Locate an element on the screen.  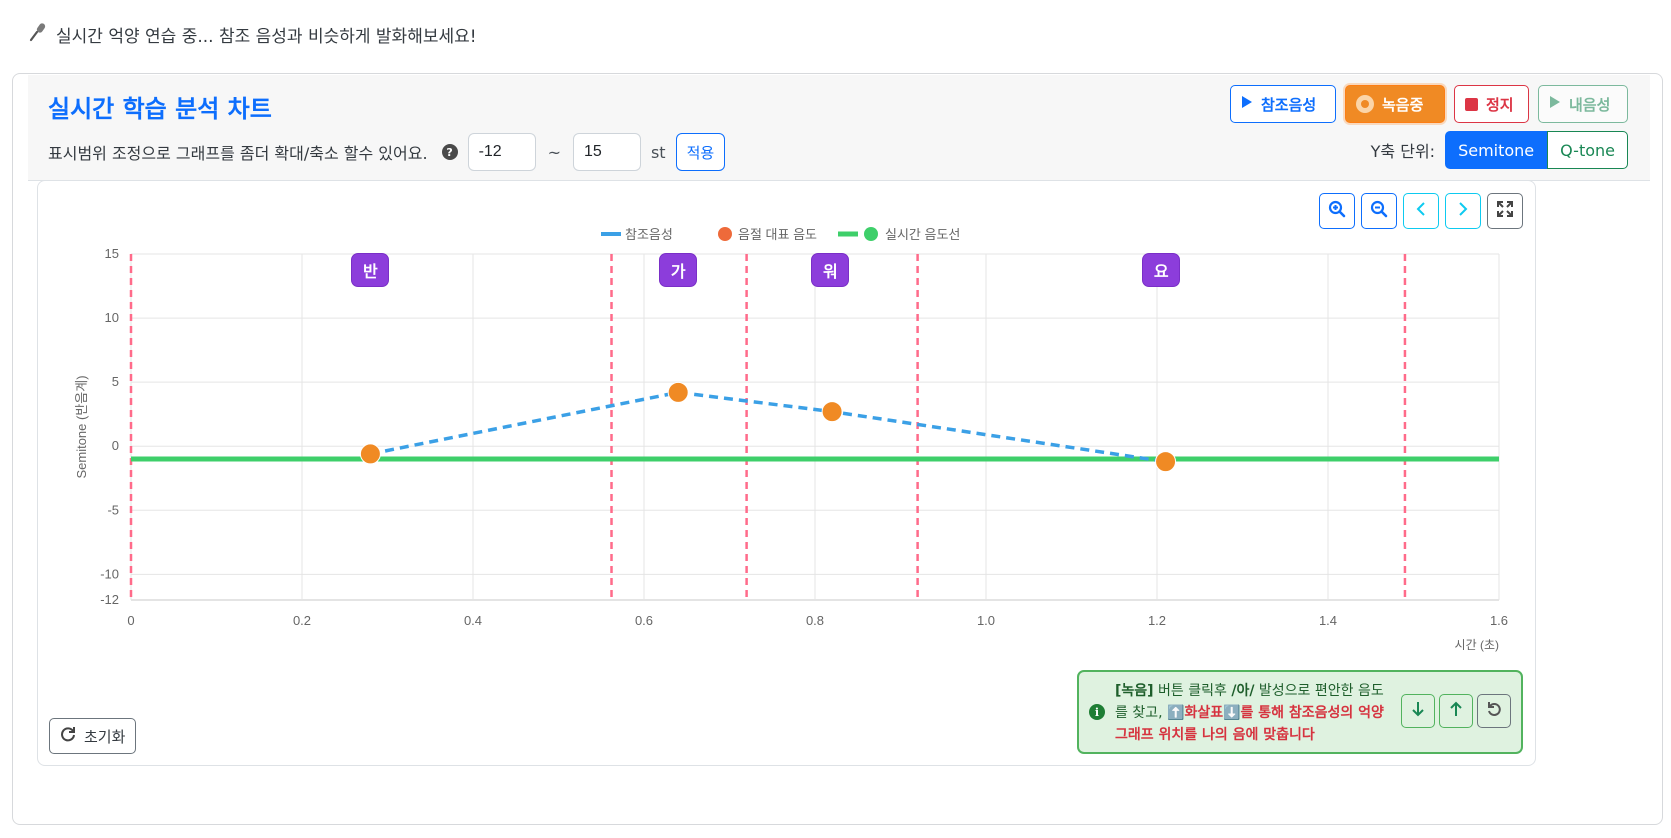
fullscreen-button is located at coordinates (1505, 211).